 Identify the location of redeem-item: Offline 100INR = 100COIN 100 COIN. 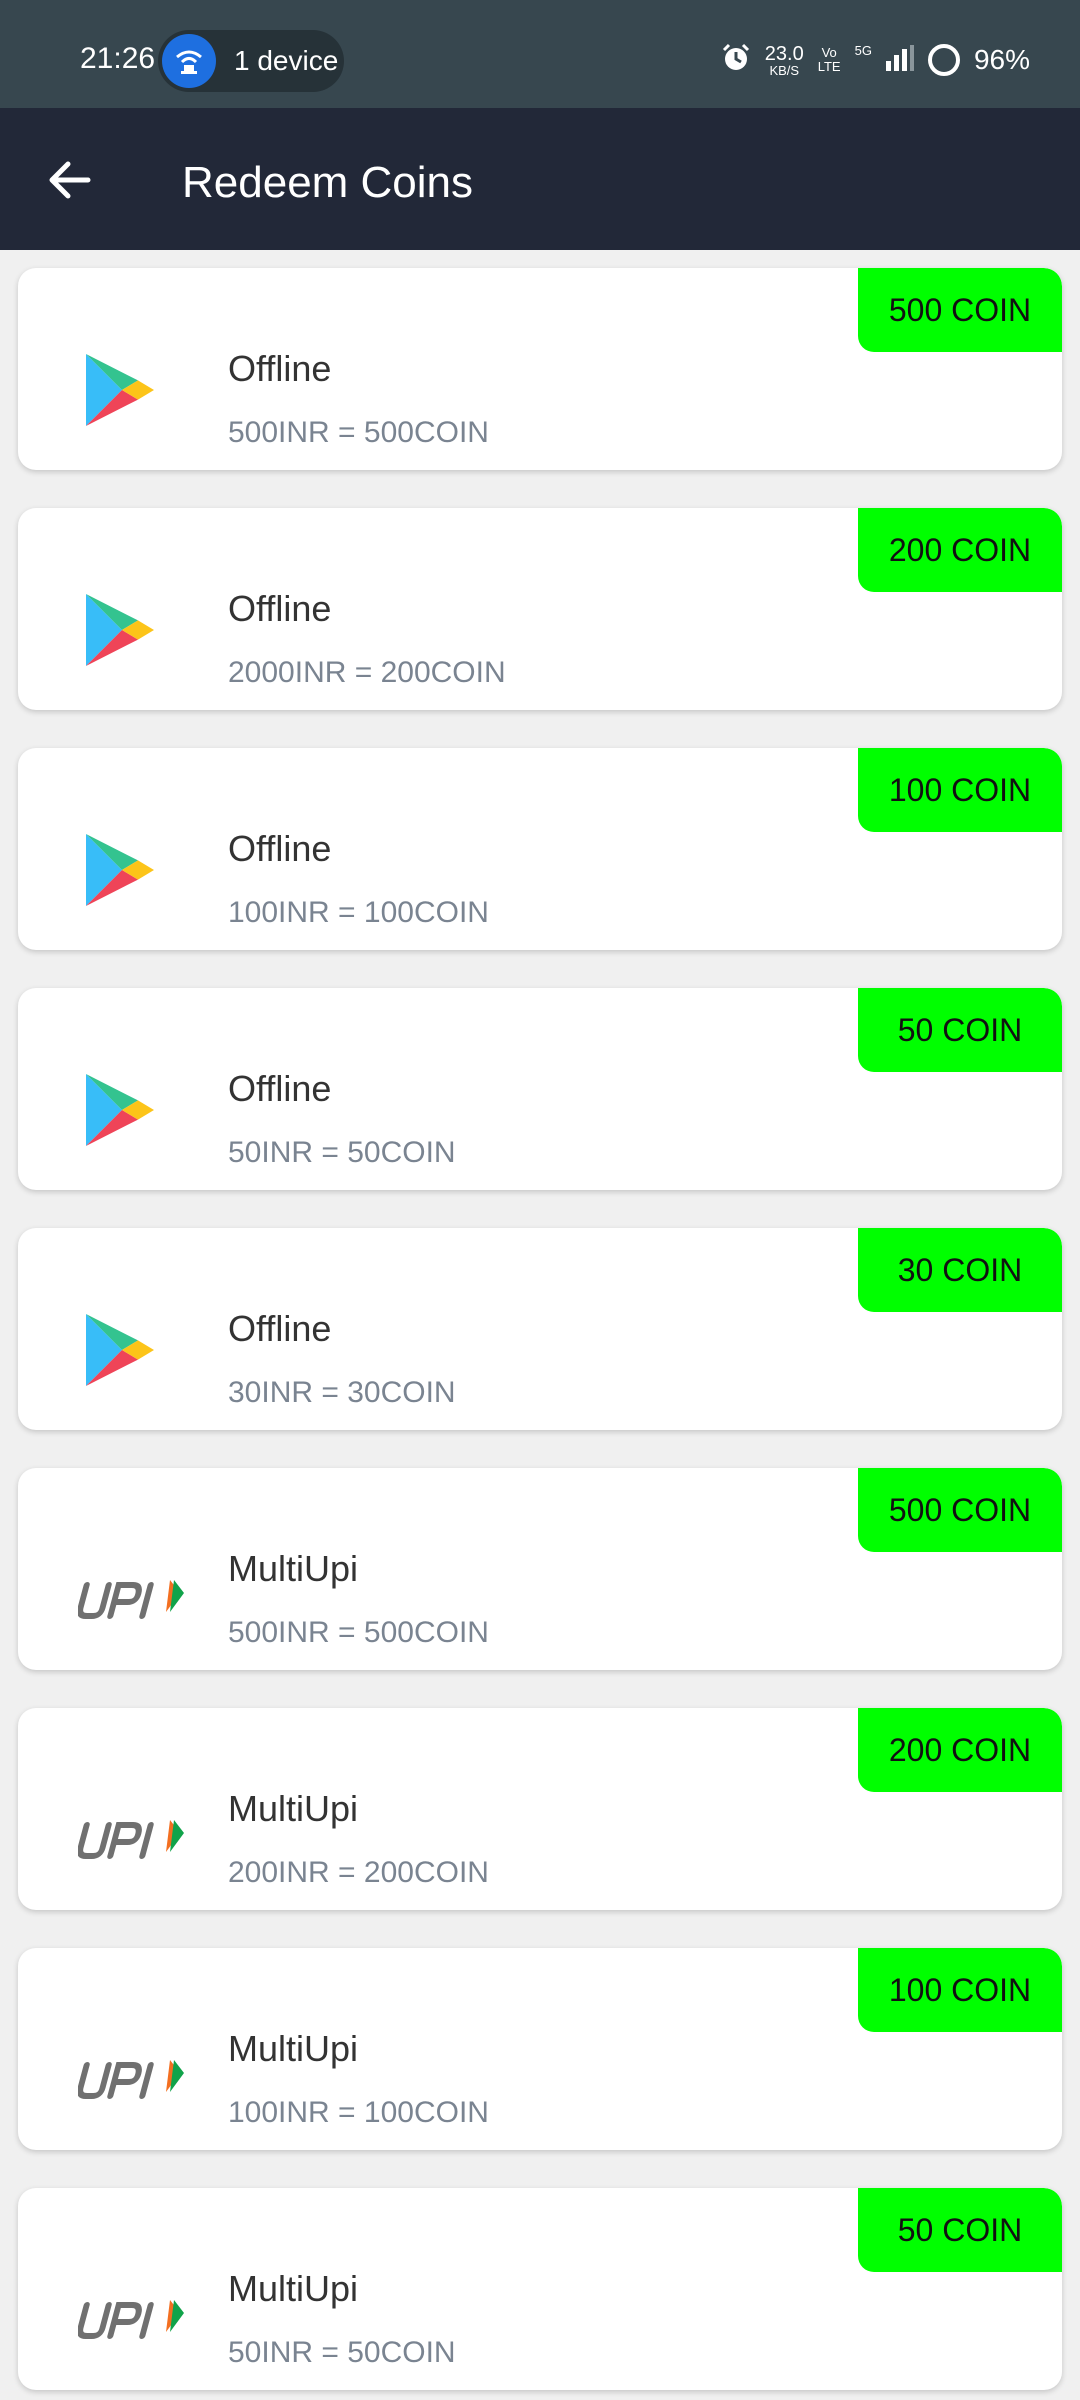
(540, 849).